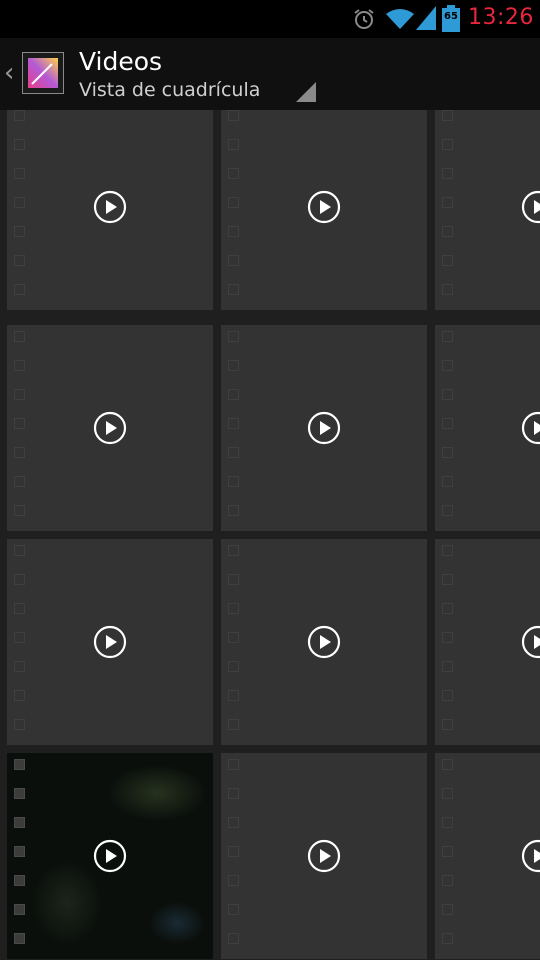  Describe the element at coordinates (400, 19) in the screenshot. I see `wifi-icon` at that location.